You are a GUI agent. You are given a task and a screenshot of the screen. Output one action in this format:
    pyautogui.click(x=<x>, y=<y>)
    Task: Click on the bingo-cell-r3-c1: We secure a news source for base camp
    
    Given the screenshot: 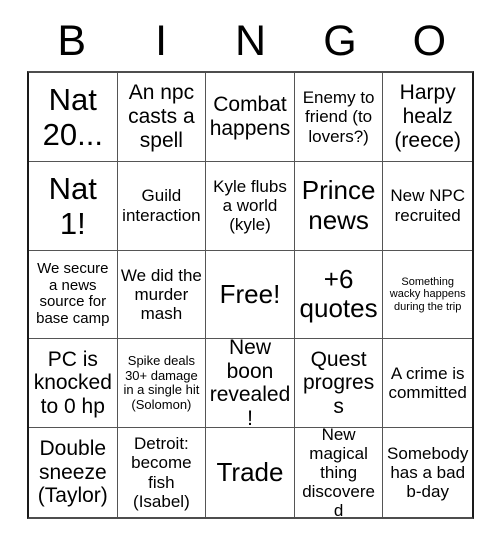 What is the action you would take?
    pyautogui.click(x=73, y=295)
    